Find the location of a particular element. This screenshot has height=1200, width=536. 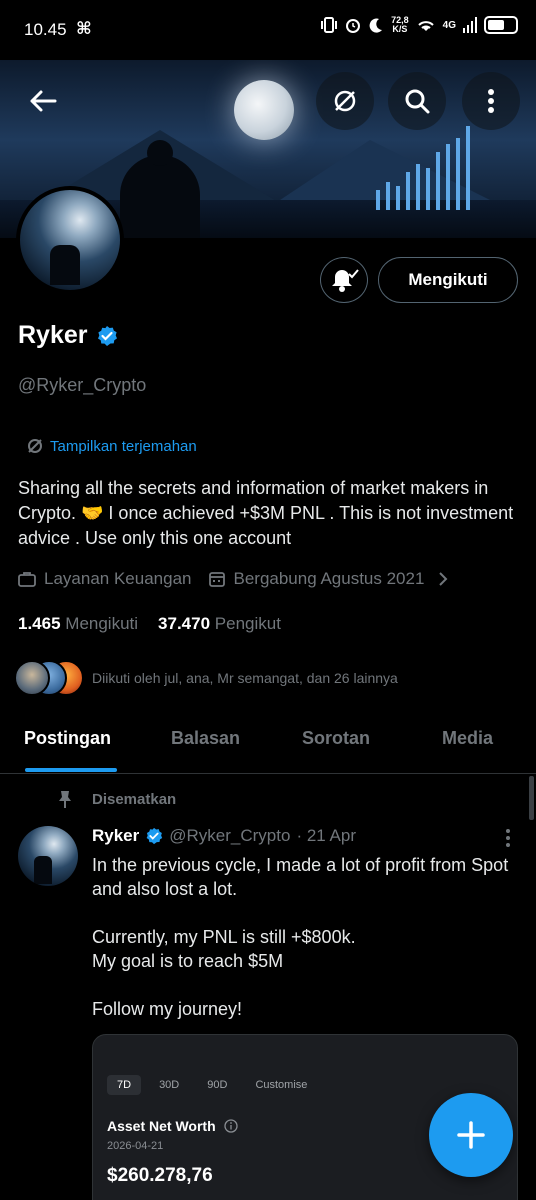

status-icons: 72,8 K/S 4G is located at coordinates (419, 25).